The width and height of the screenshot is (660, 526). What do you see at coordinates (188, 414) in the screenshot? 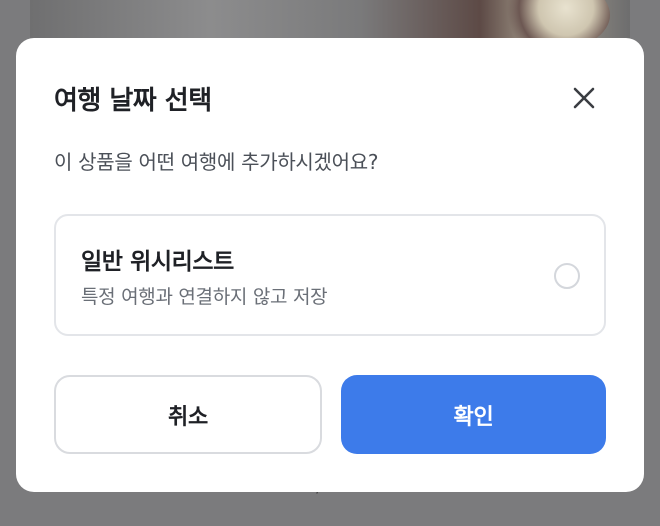
I see `cancel-button: 취소` at bounding box center [188, 414].